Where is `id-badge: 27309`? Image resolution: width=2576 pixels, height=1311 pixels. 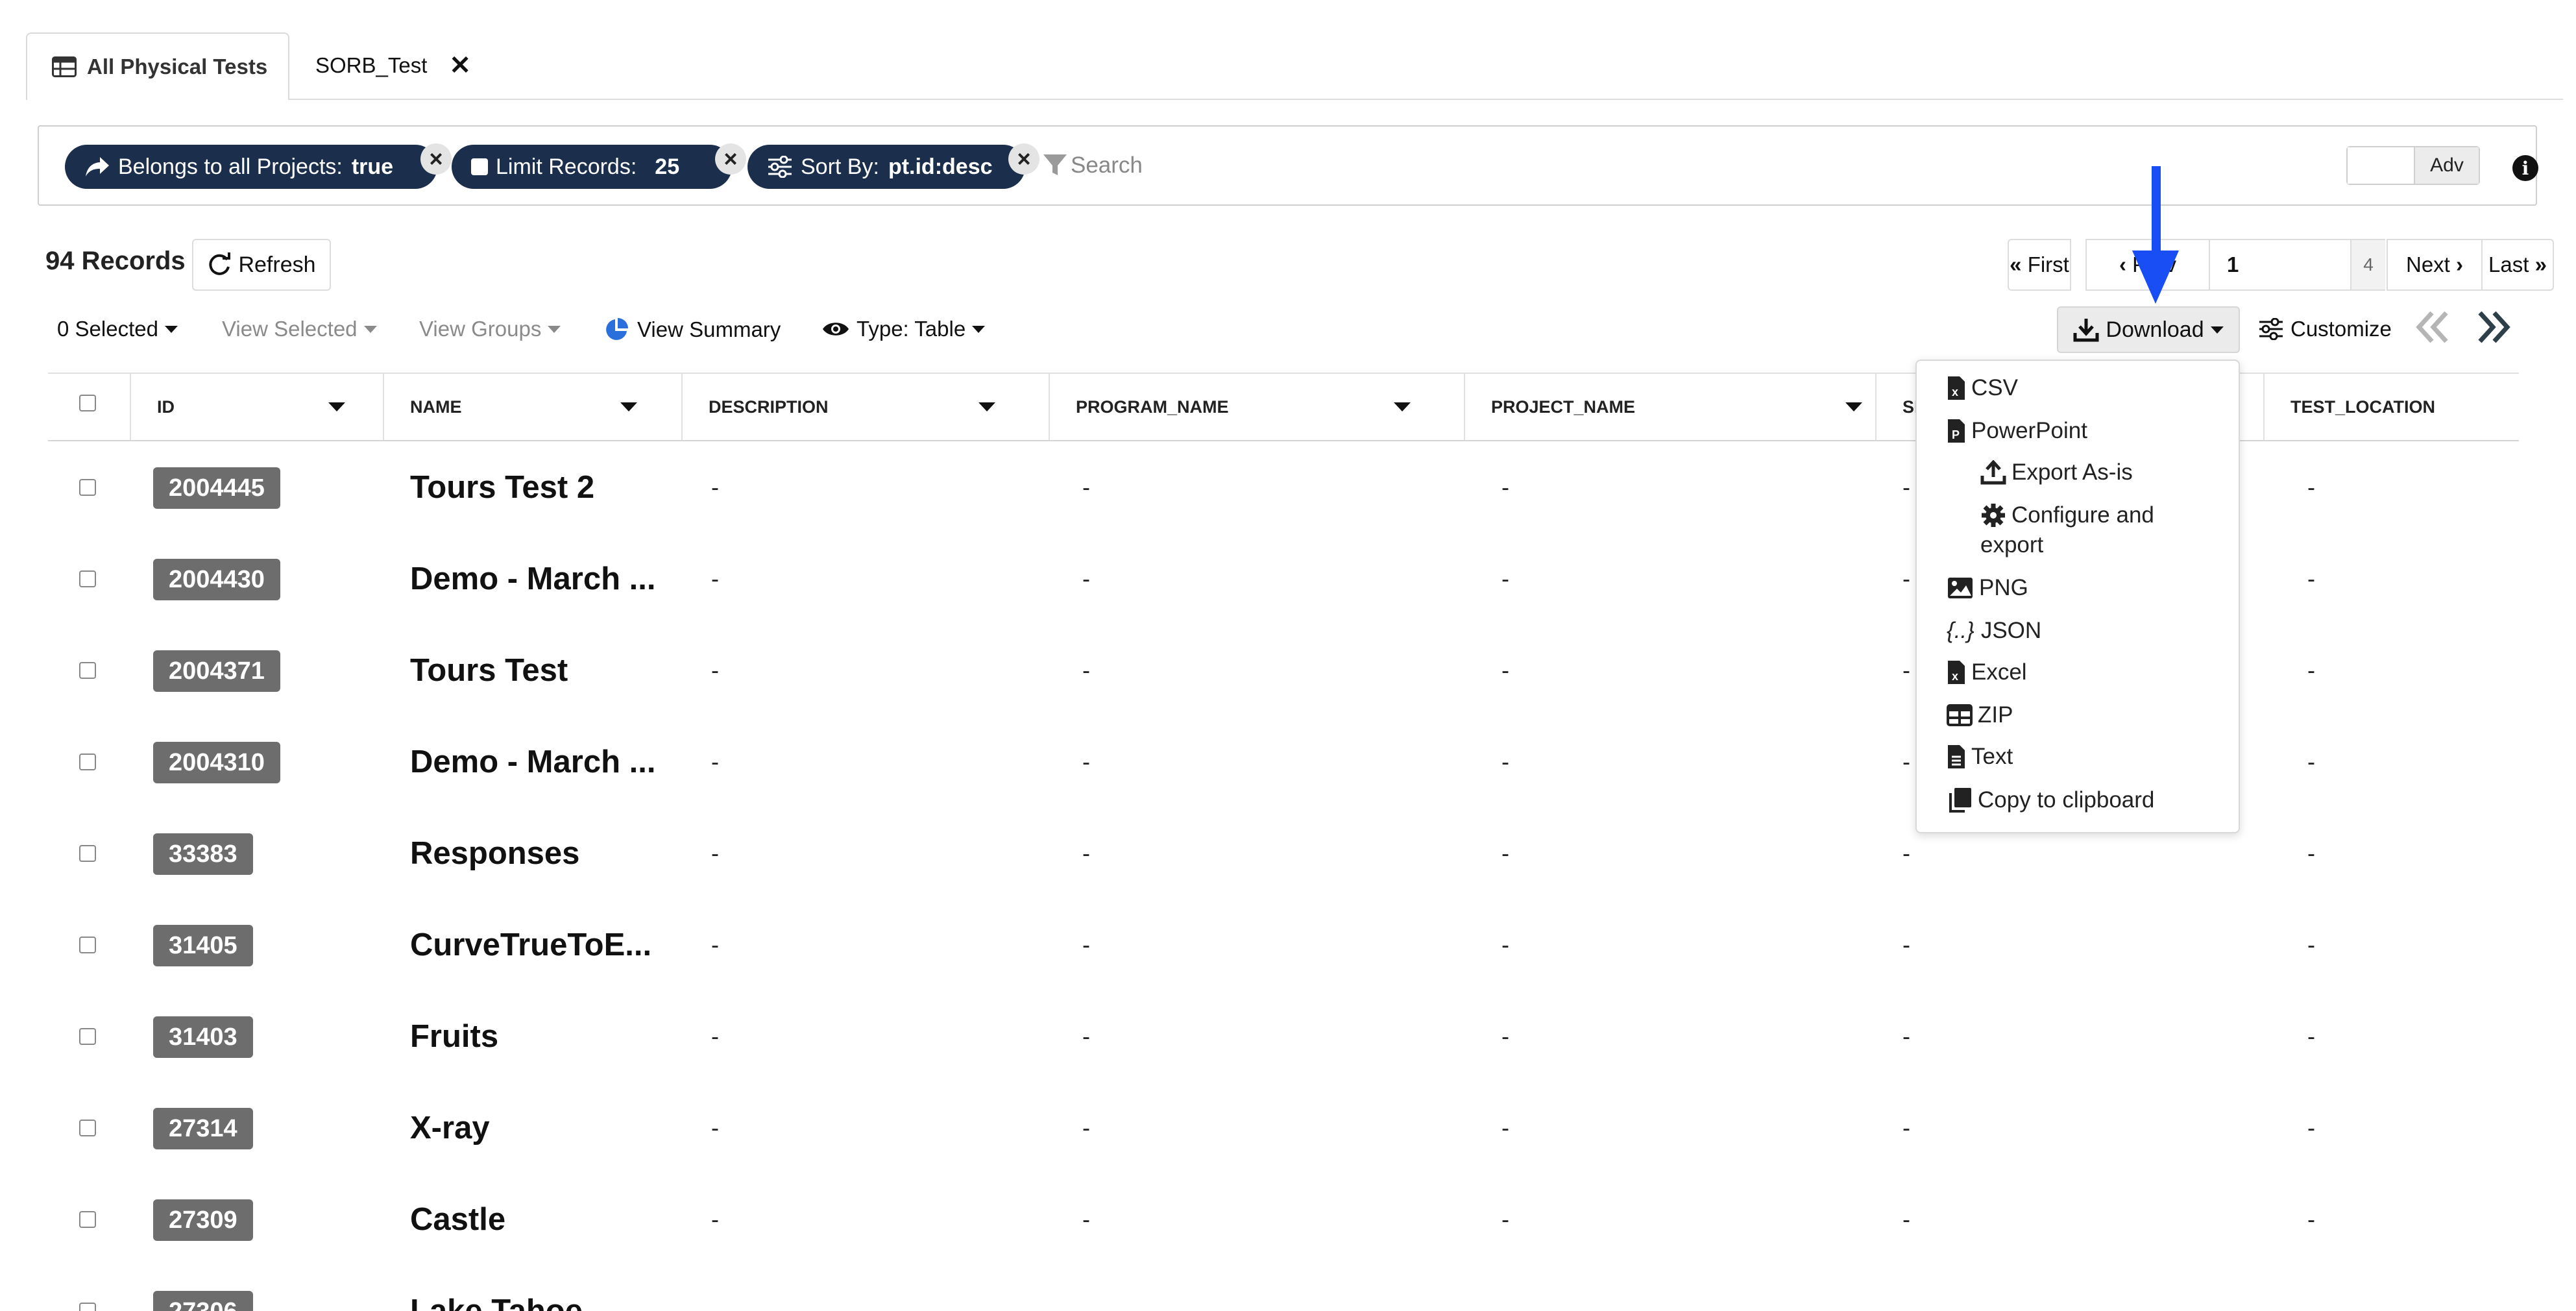 id-badge: 27309 is located at coordinates (203, 1220).